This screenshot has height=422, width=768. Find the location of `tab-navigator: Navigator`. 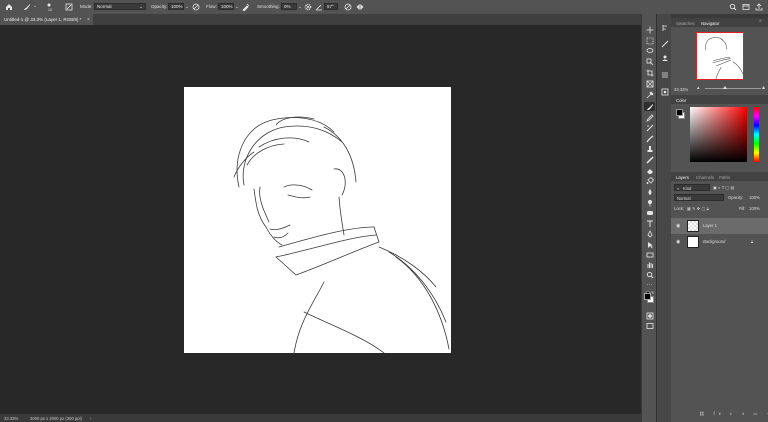

tab-navigator: Navigator is located at coordinates (710, 23).